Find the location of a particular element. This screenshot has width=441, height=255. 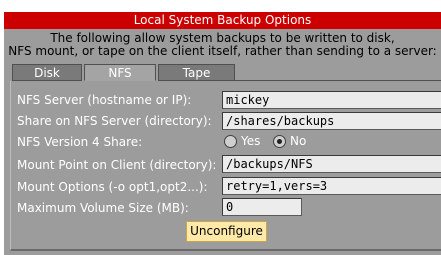

mount-options-label: Mount Options (-o opt1,opt2...): is located at coordinates (112, 187).